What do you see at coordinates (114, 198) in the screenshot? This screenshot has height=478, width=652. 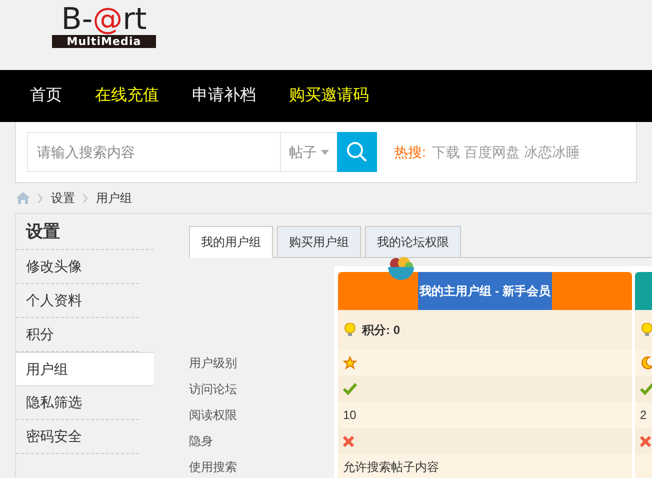 I see `breadcrumb-link: 用户组` at bounding box center [114, 198].